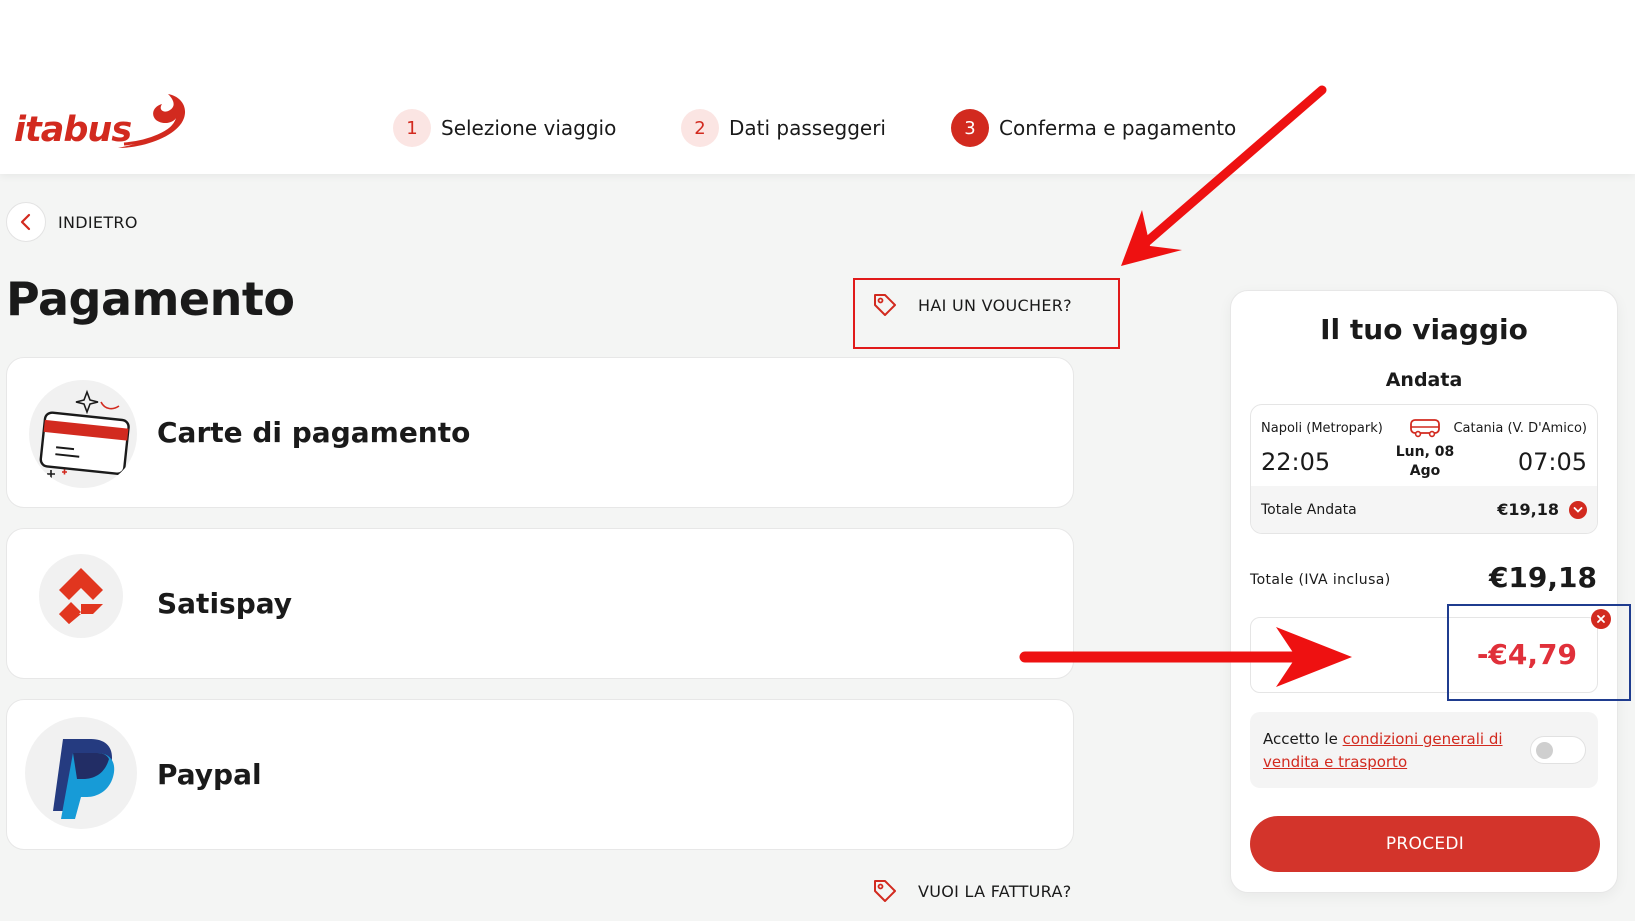 This screenshot has width=1635, height=921. Describe the element at coordinates (1520, 428) in the screenshot. I see `destination-station: Catania (V. D'Amico)` at that location.